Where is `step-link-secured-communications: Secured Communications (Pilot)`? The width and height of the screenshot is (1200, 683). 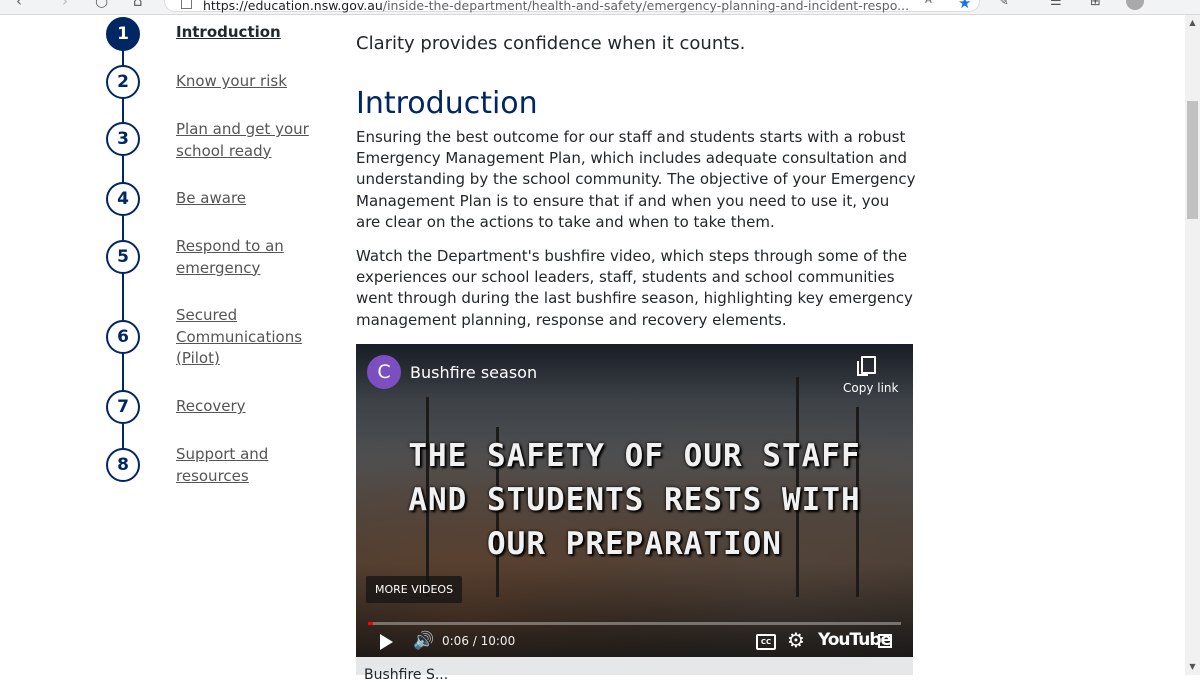
step-link-secured-communications: Secured Communications (Pilot) is located at coordinates (243, 337).